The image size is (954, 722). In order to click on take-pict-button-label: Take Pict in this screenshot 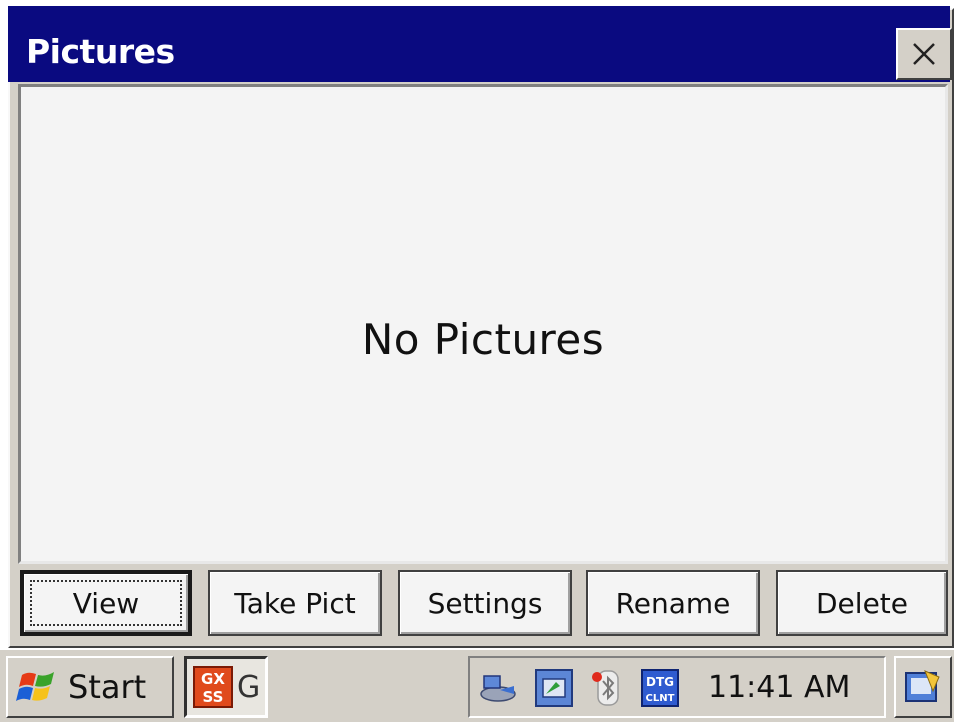, I will do `click(295, 603)`.